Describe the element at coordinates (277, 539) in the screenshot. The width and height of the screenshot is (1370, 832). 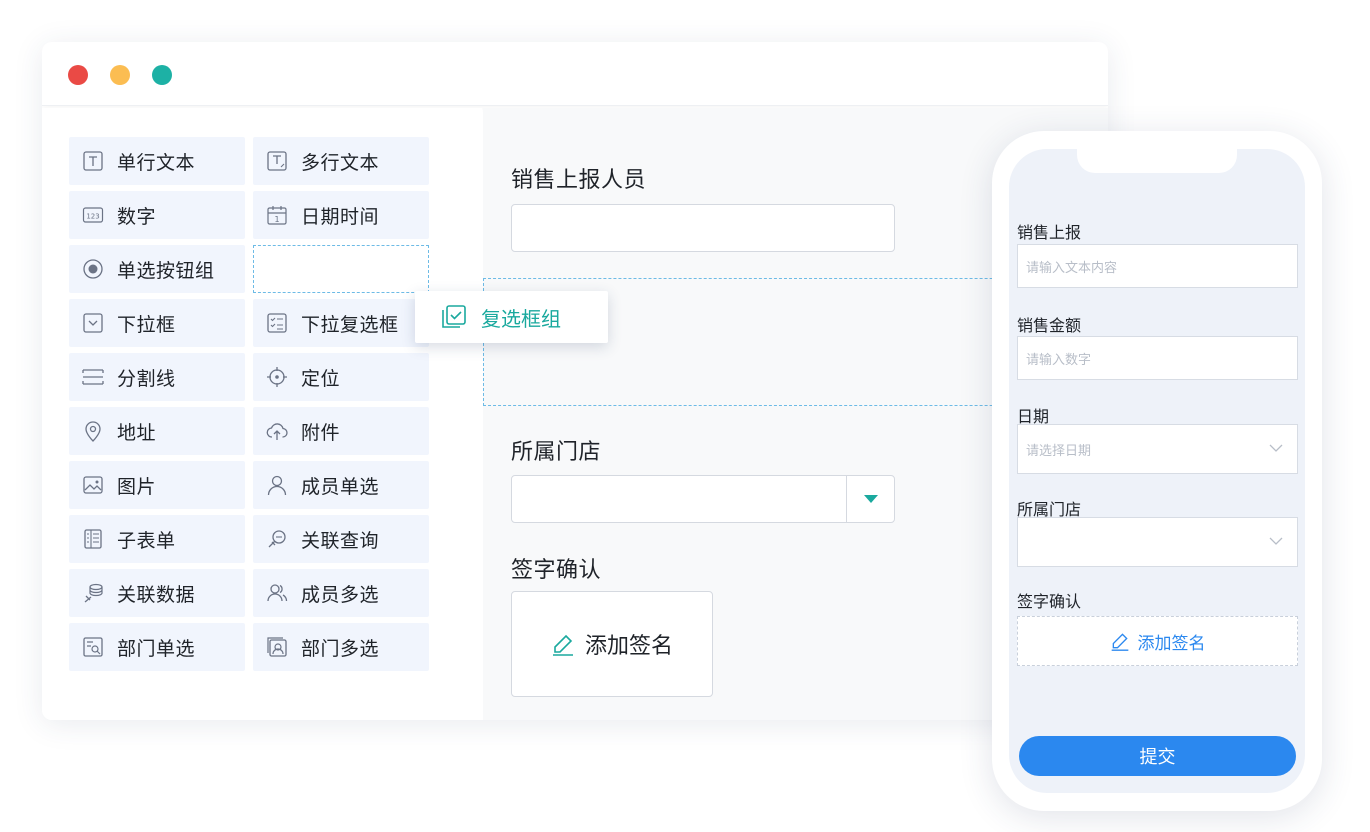
I see `link-query-icon` at that location.